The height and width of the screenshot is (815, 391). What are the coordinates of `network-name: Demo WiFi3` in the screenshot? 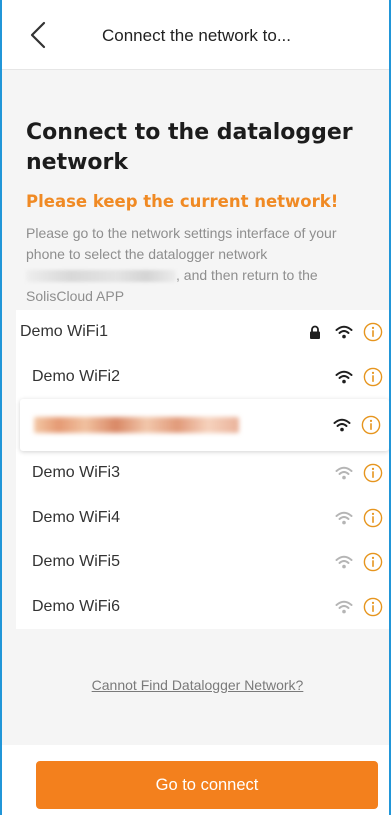 It's located at (76, 473).